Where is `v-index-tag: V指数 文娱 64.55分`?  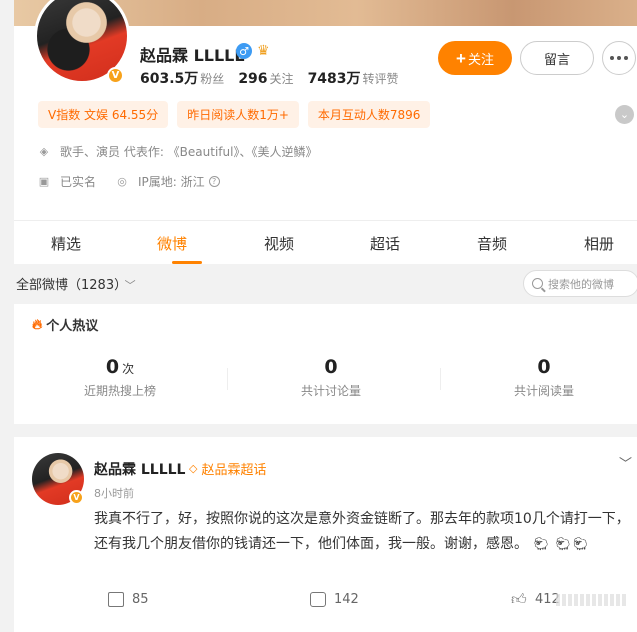
v-index-tag: V指数 文娱 64.55分 is located at coordinates (103, 114).